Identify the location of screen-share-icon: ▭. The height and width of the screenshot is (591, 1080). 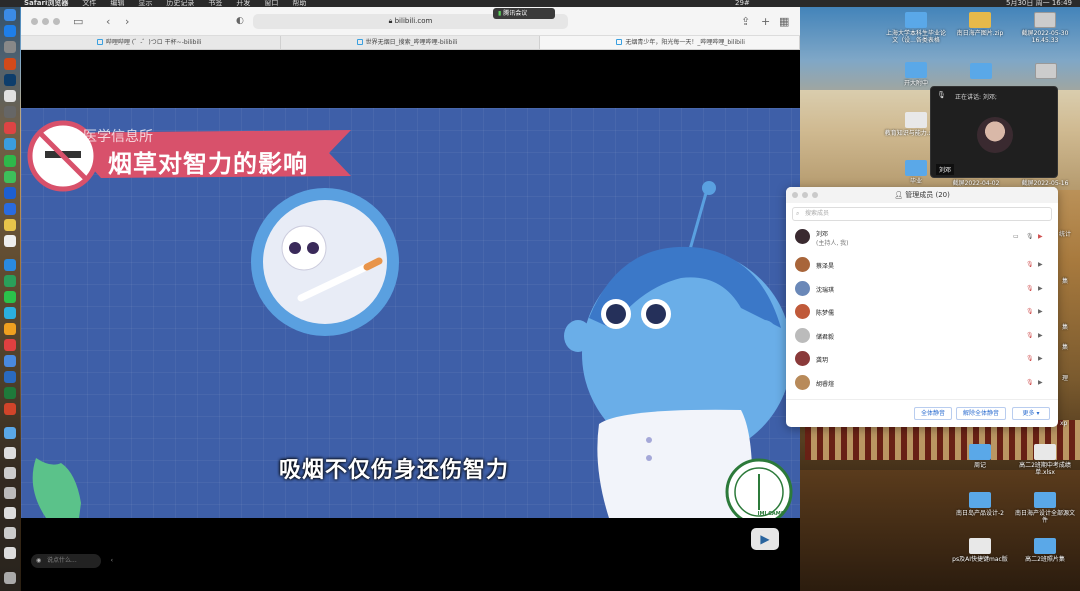
(1016, 236).